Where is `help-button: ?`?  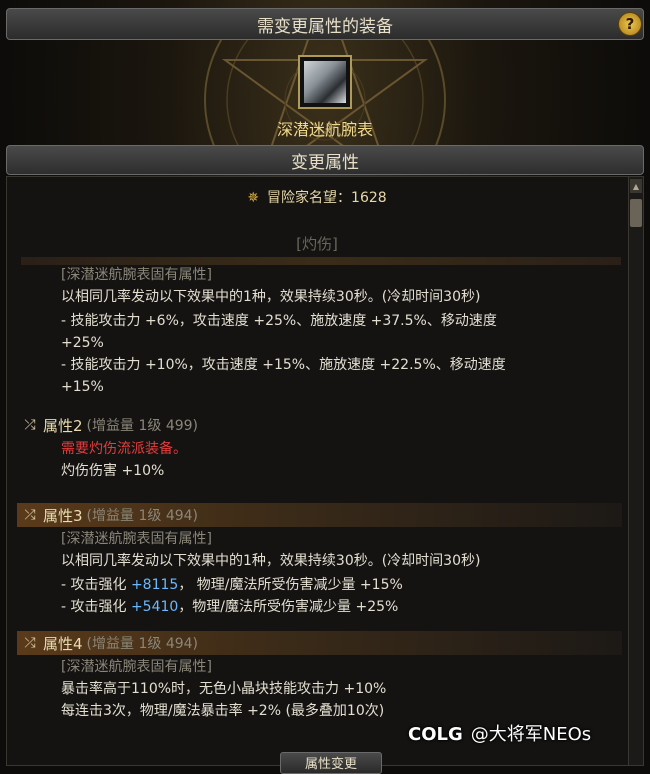
help-button: ? is located at coordinates (630, 24).